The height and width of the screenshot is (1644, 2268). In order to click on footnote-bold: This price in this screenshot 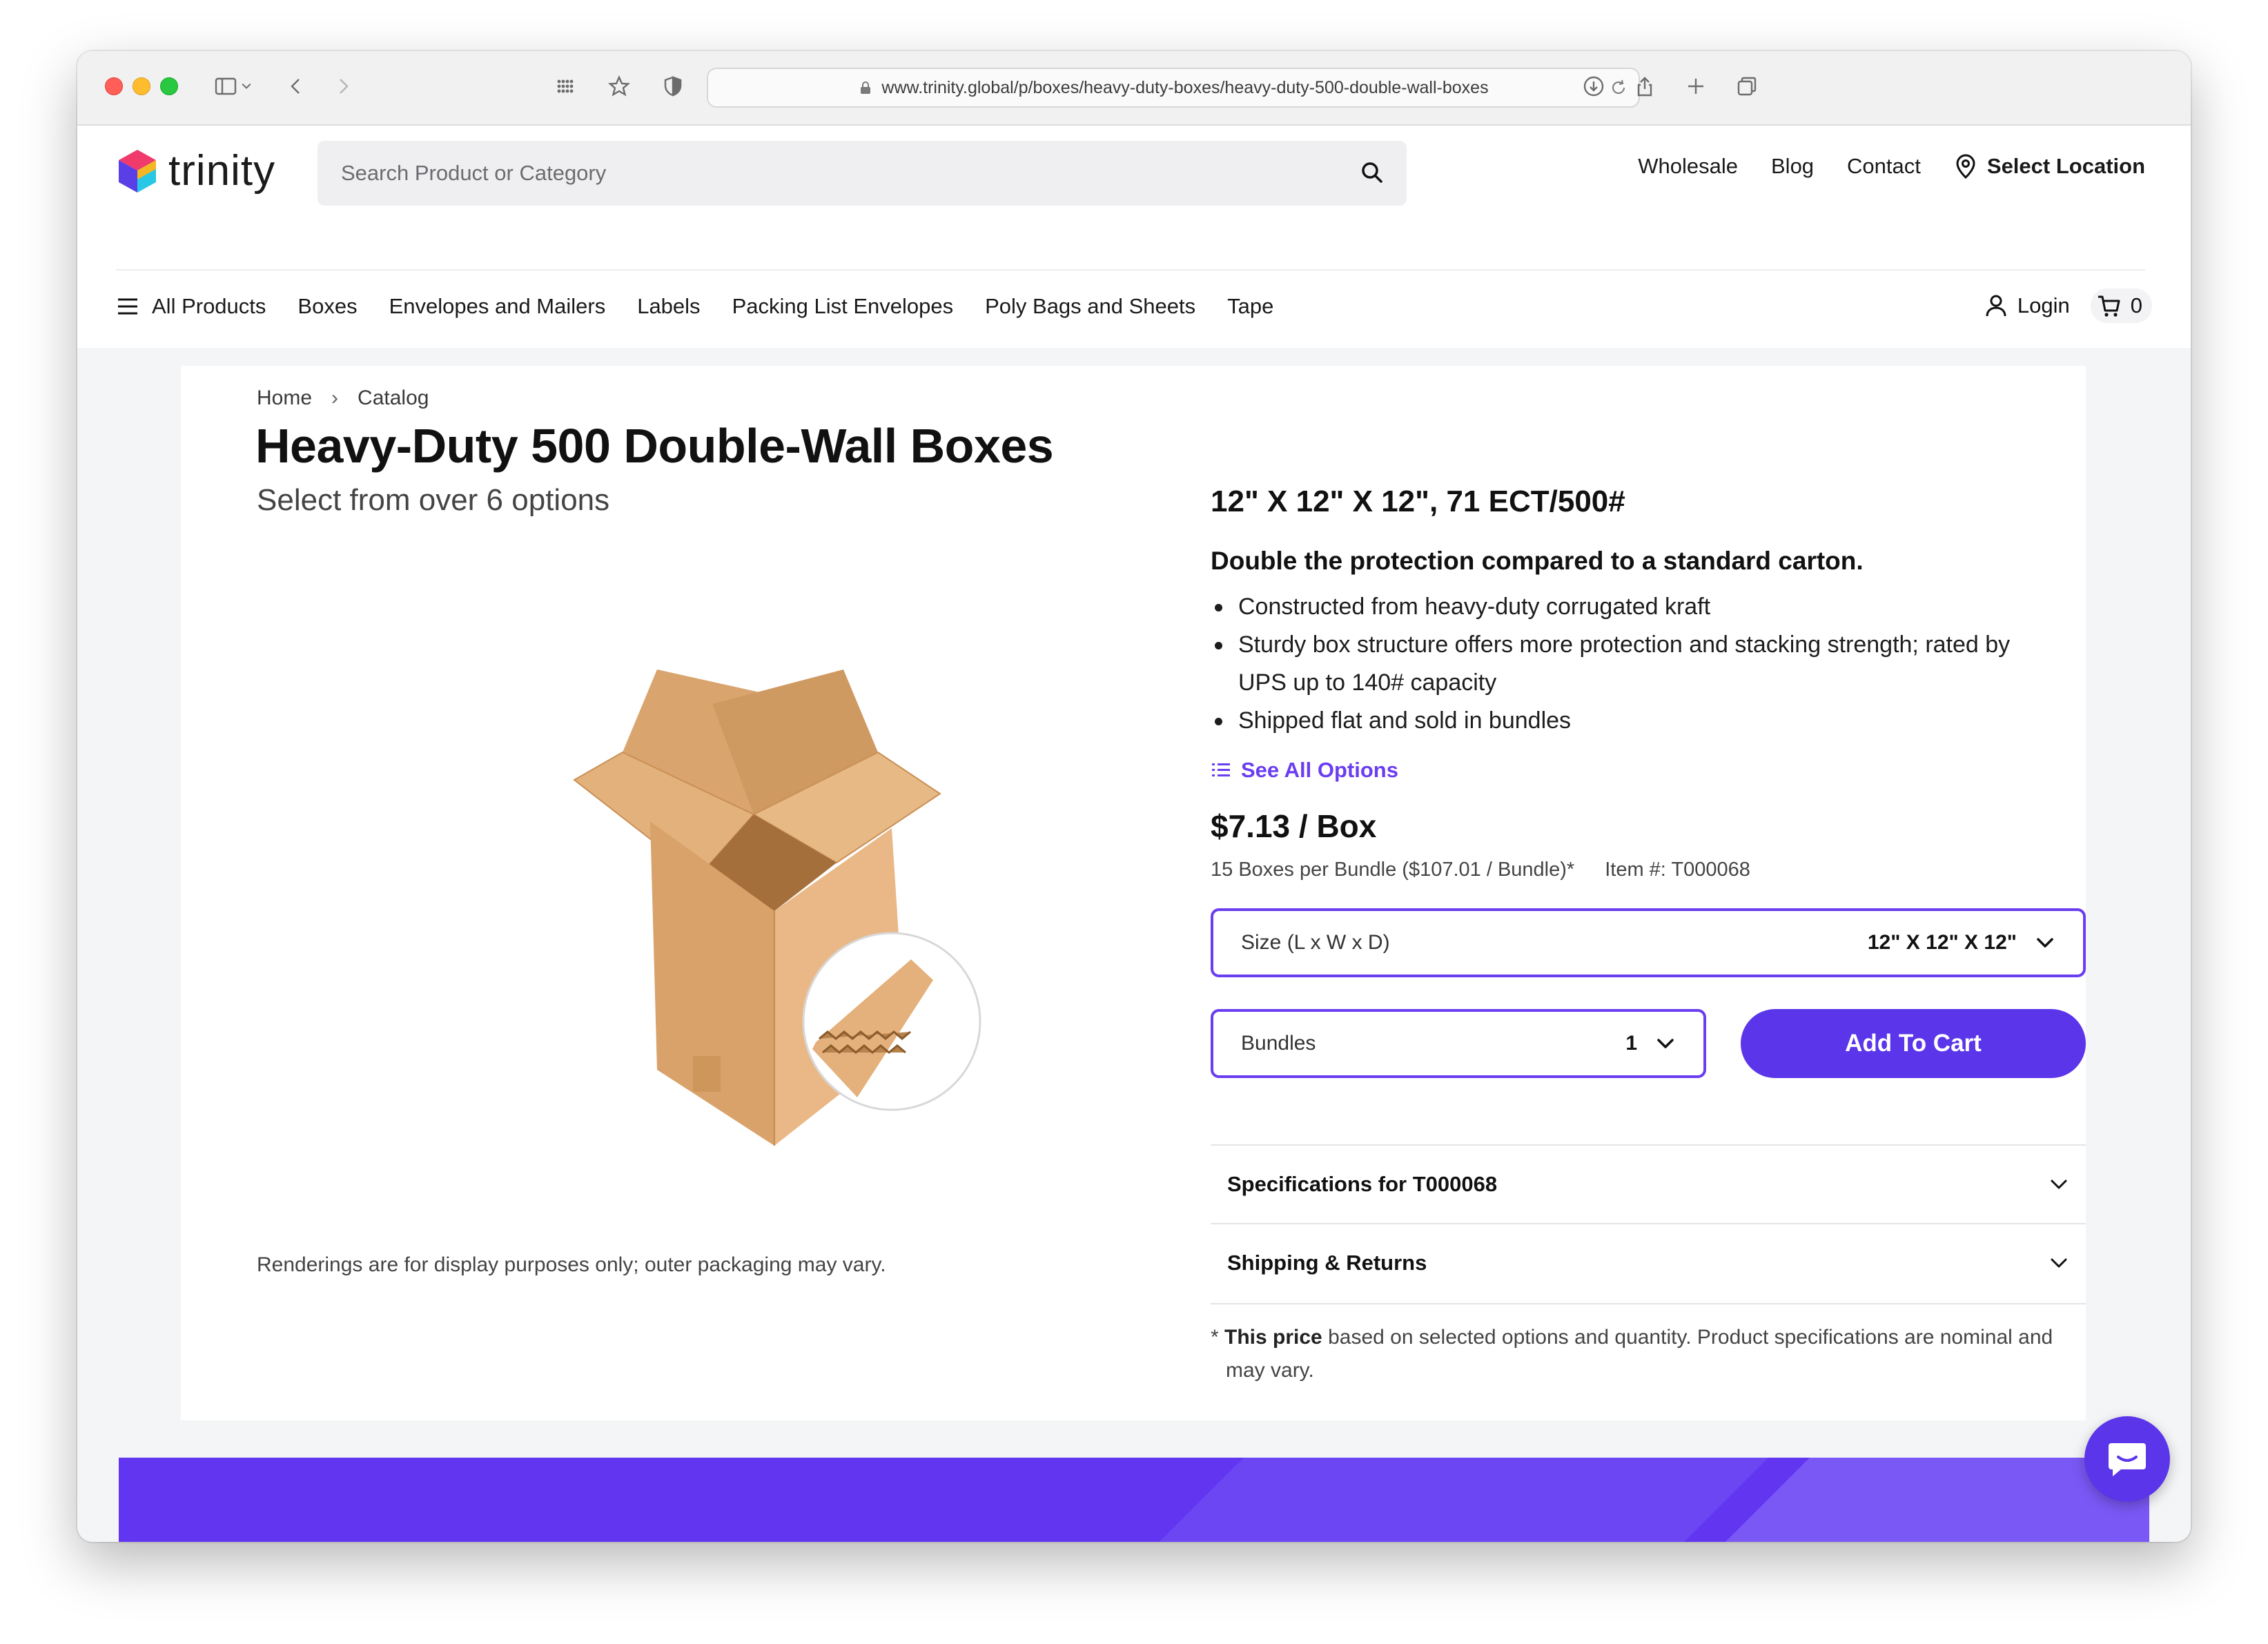, I will do `click(1273, 1337)`.